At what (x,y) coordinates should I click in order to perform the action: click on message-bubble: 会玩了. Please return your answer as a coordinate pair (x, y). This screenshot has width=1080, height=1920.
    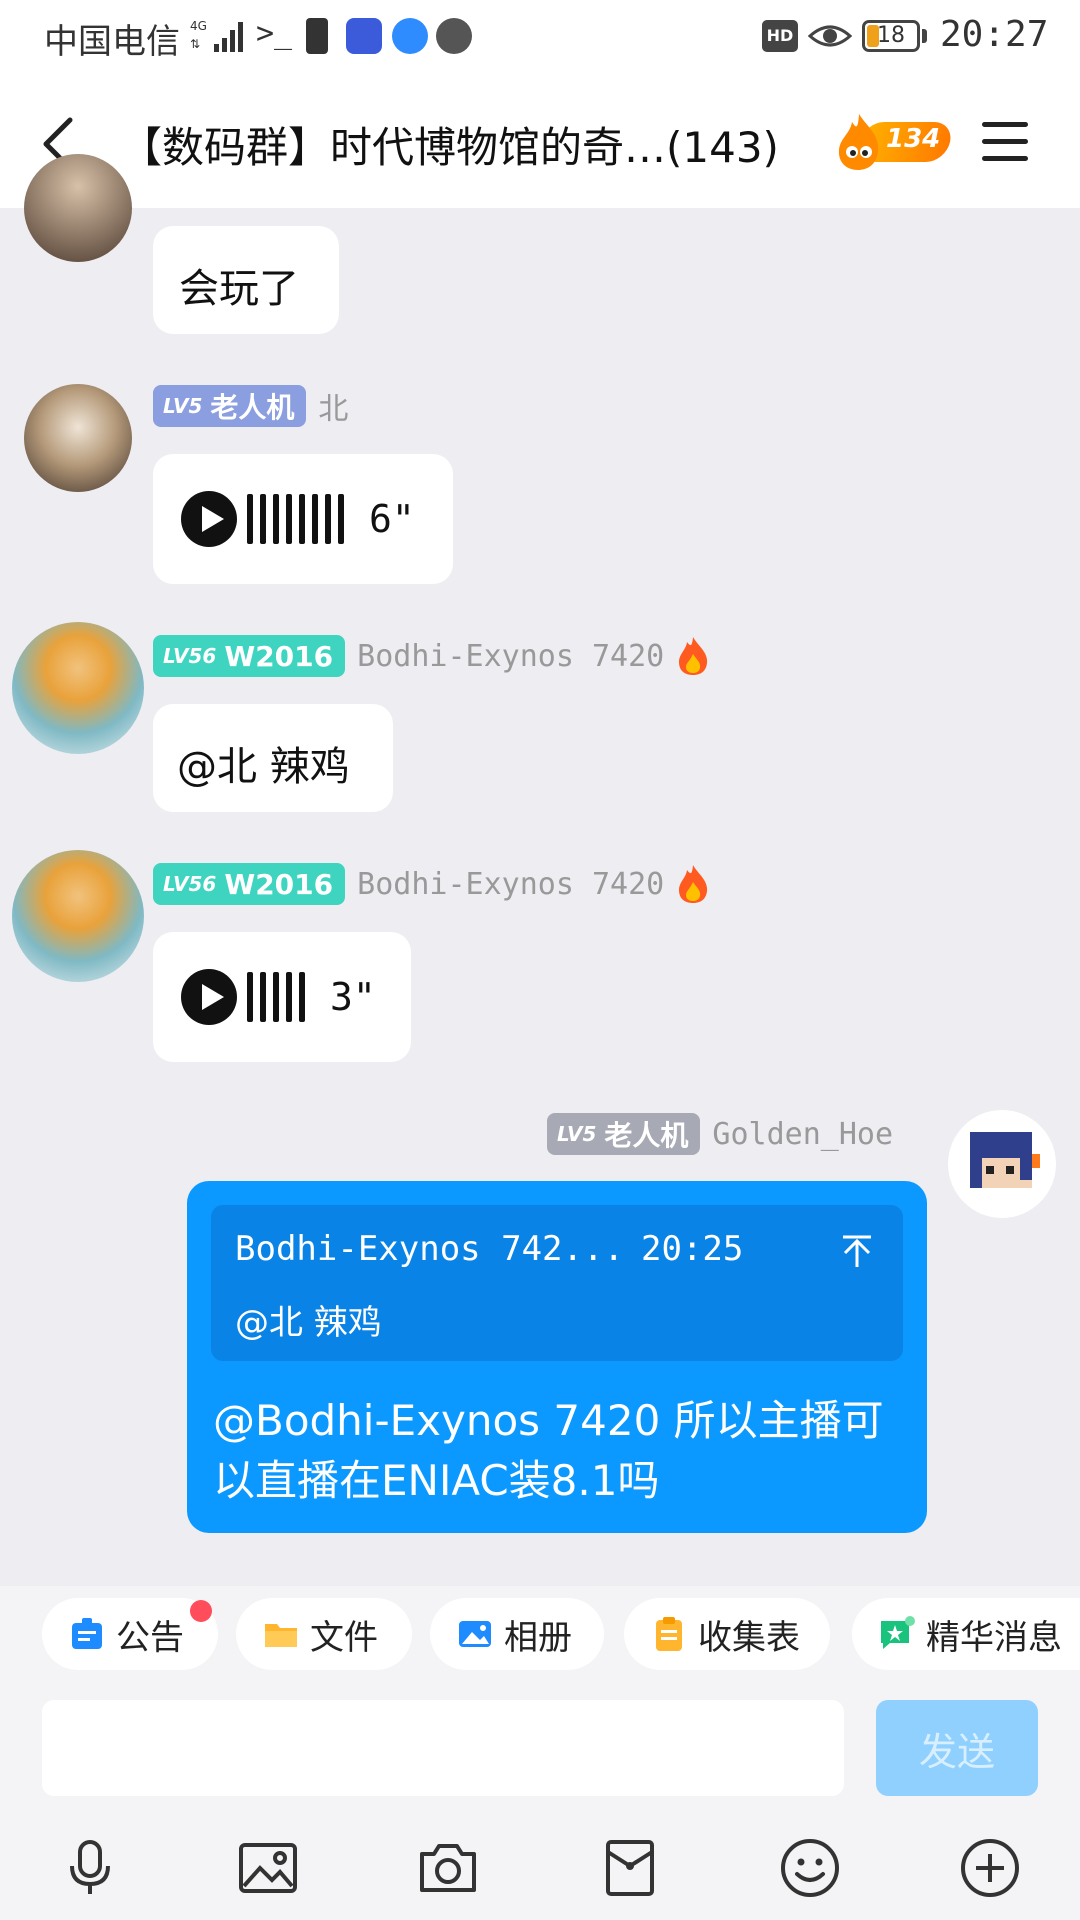
    Looking at the image, I should click on (246, 280).